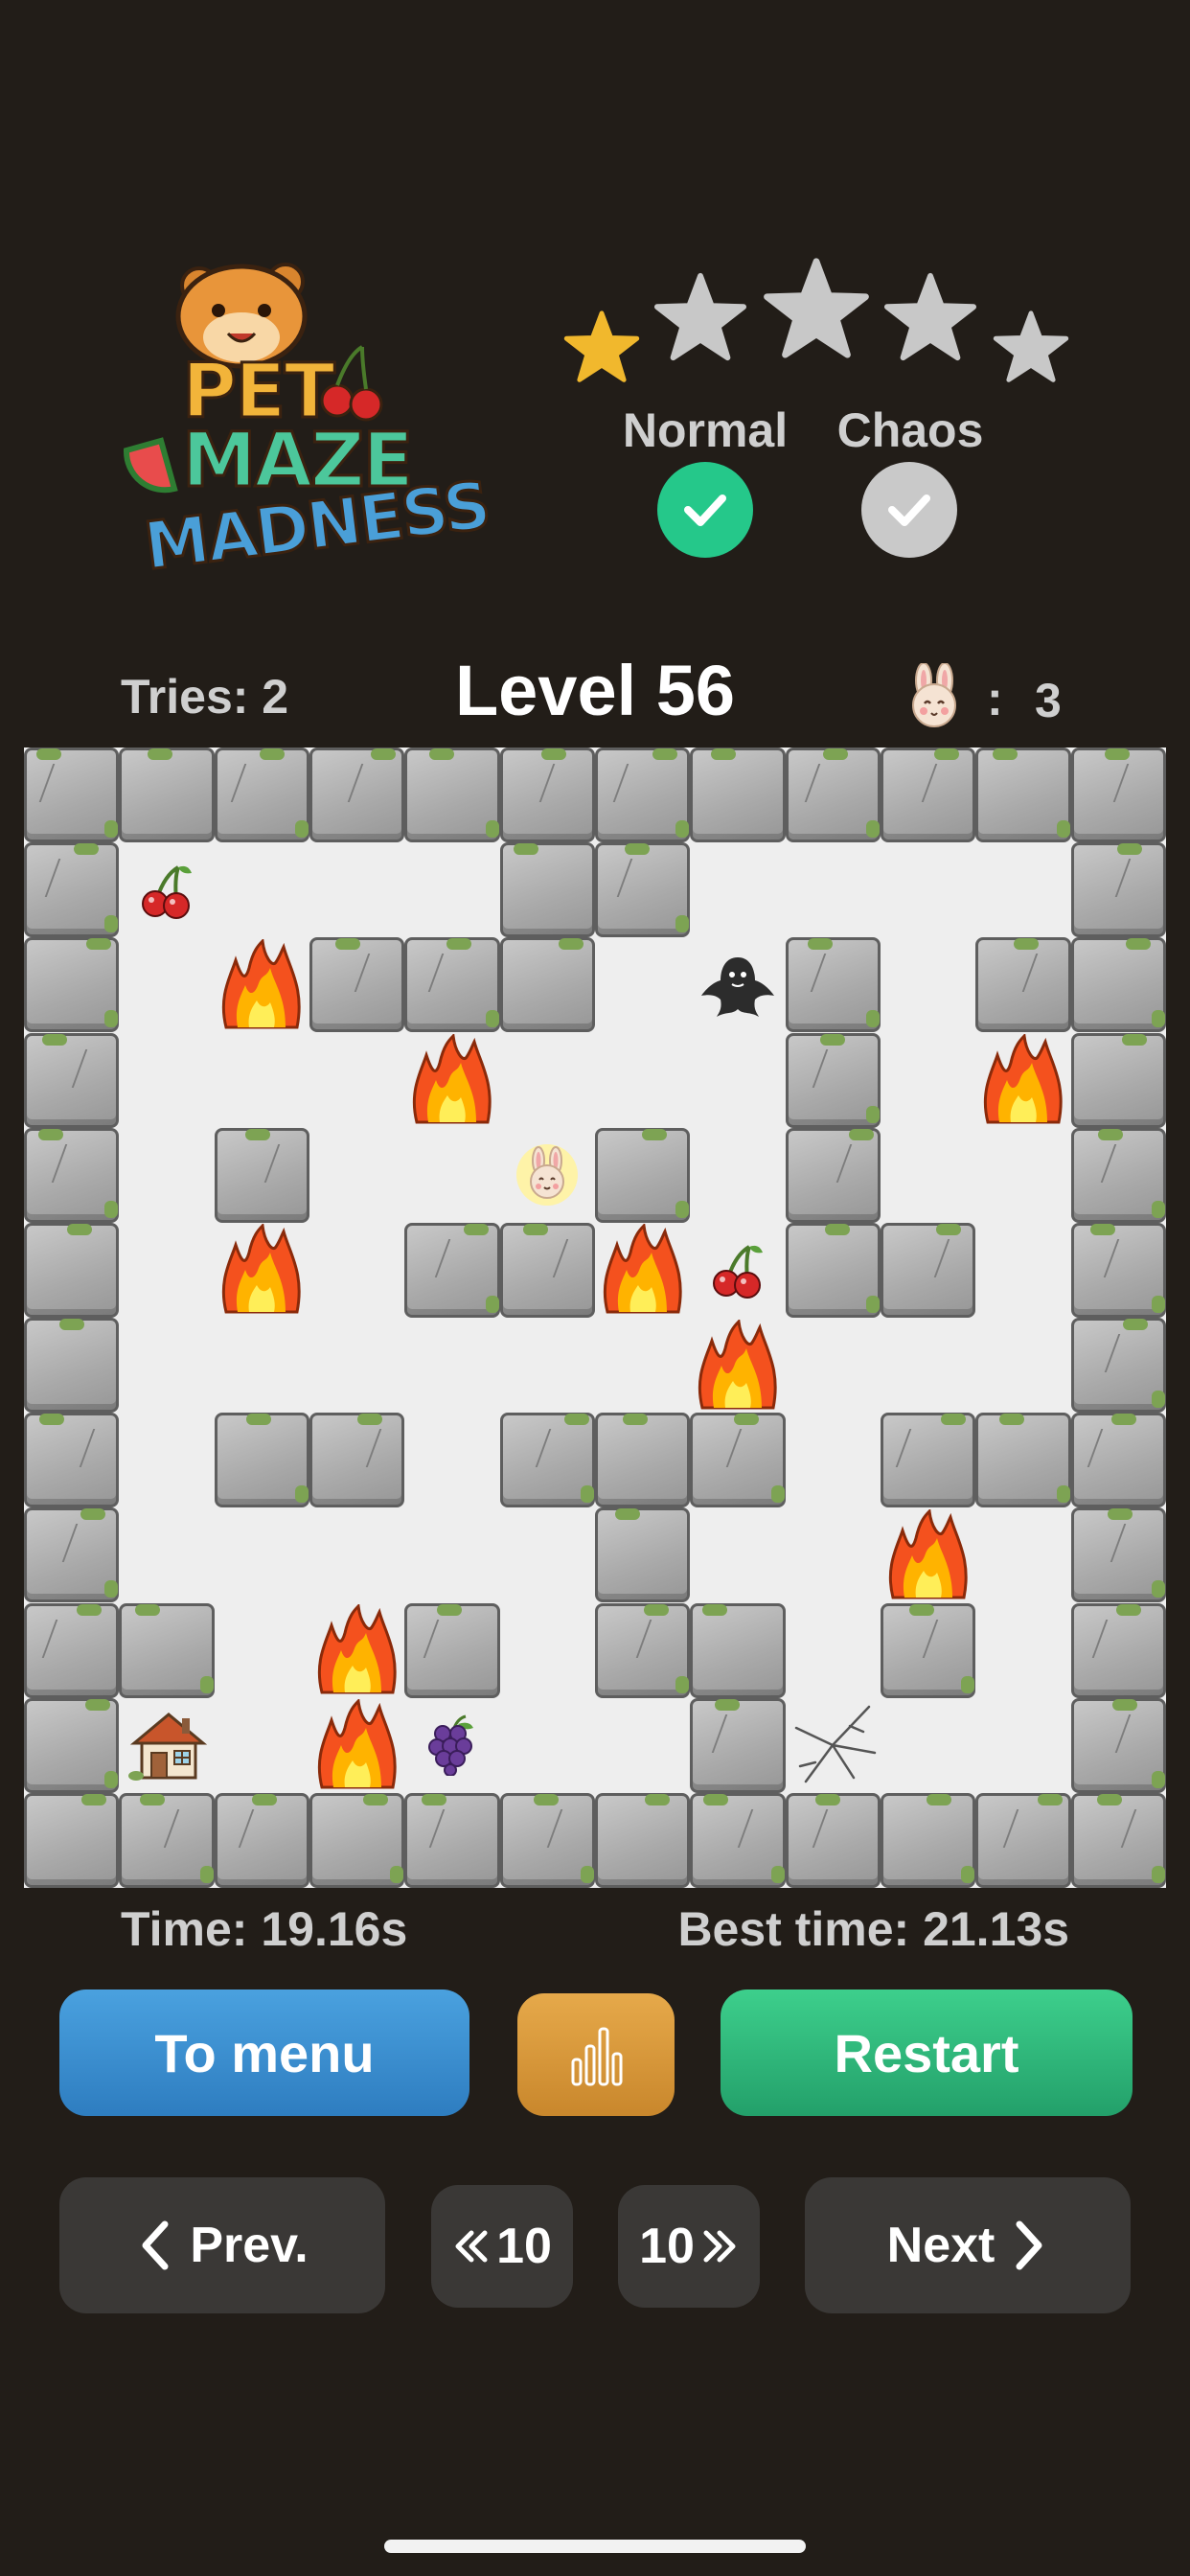 The width and height of the screenshot is (1190, 2576). I want to click on restart-label: Restart, so click(927, 2052).